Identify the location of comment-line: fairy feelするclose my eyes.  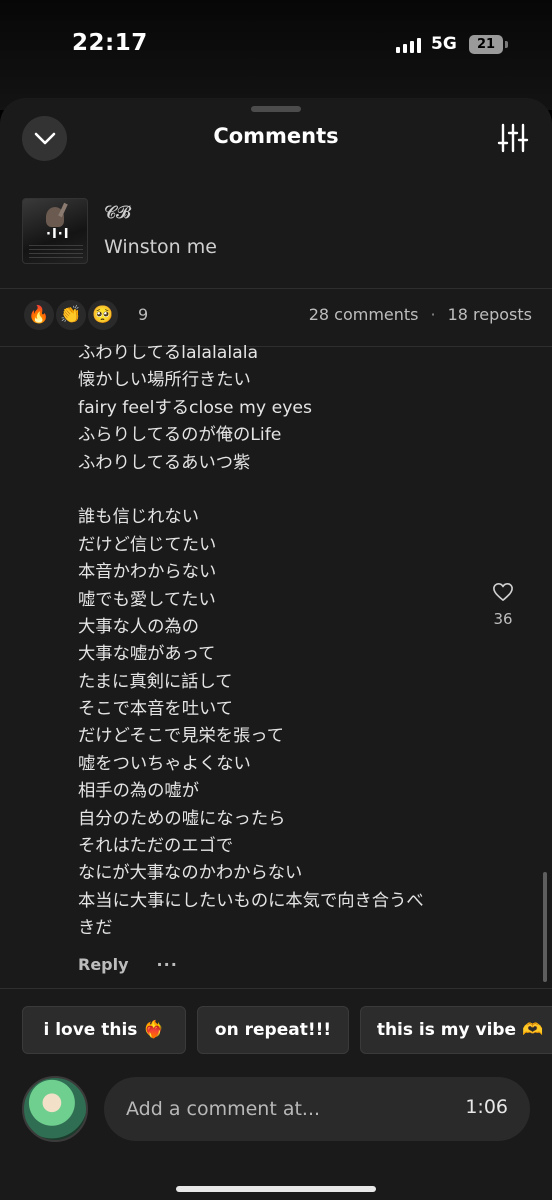
(195, 407).